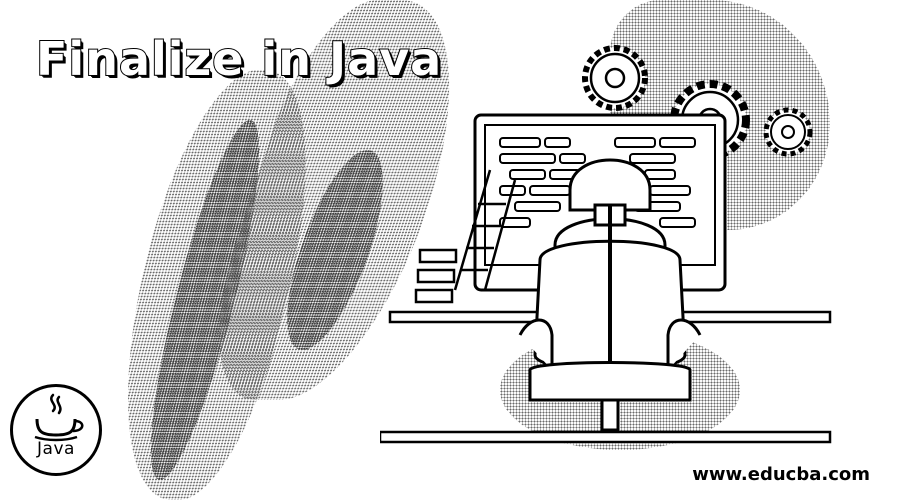 The height and width of the screenshot is (500, 900). Describe the element at coordinates (781, 474) in the screenshot. I see `website-url: www.educba.com` at that location.